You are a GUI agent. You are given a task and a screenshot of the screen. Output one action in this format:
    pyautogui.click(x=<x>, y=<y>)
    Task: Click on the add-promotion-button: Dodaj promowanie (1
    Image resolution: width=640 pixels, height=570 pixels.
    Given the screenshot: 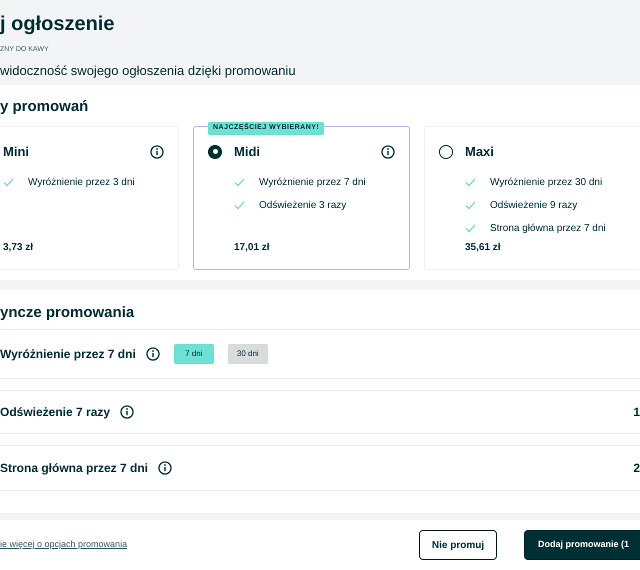 What is the action you would take?
    pyautogui.click(x=582, y=545)
    